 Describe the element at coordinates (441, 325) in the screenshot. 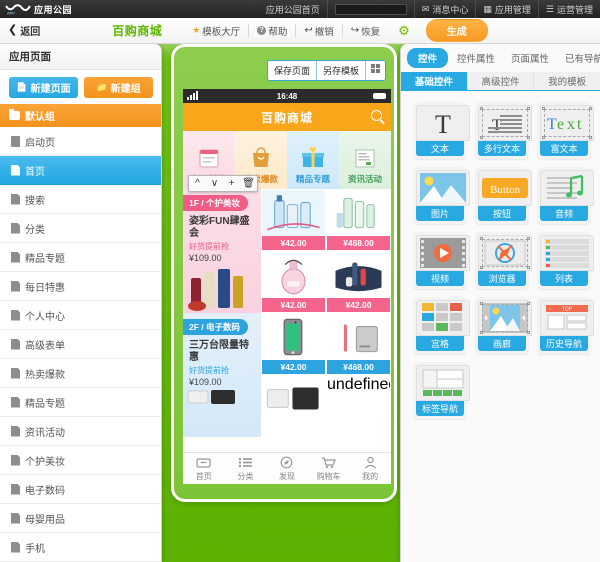

I see `widget-item: 宫格` at that location.